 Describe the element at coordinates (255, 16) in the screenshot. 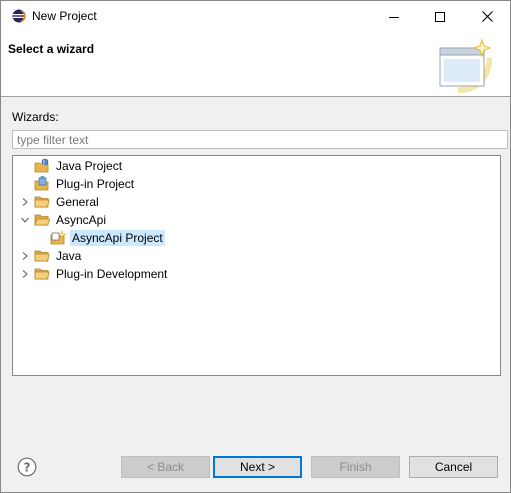

I see `title-bar: New Project` at that location.